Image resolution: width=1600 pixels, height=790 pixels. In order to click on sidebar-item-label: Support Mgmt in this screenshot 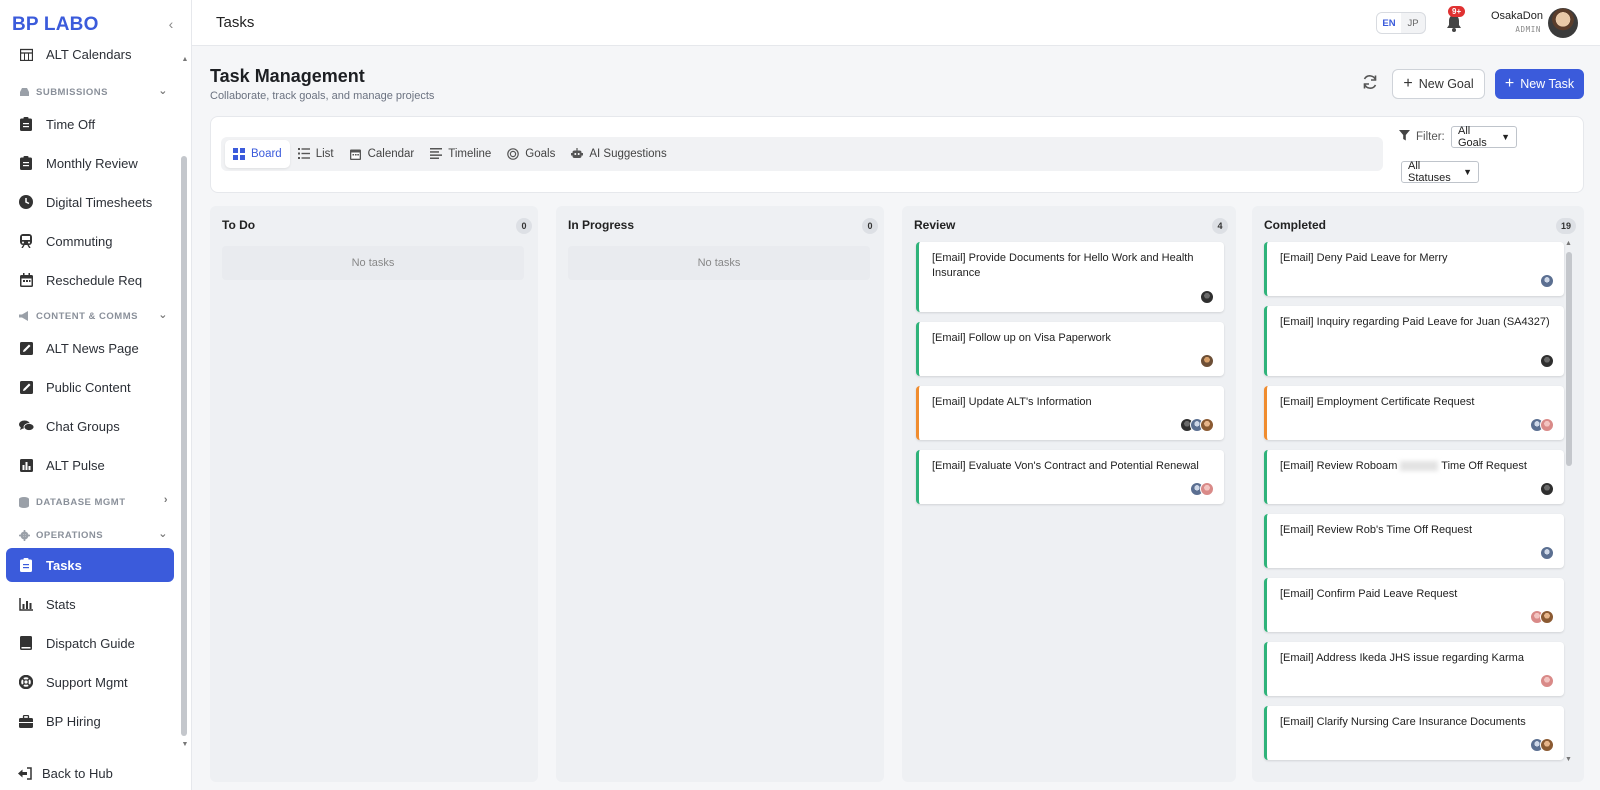, I will do `click(87, 682)`.